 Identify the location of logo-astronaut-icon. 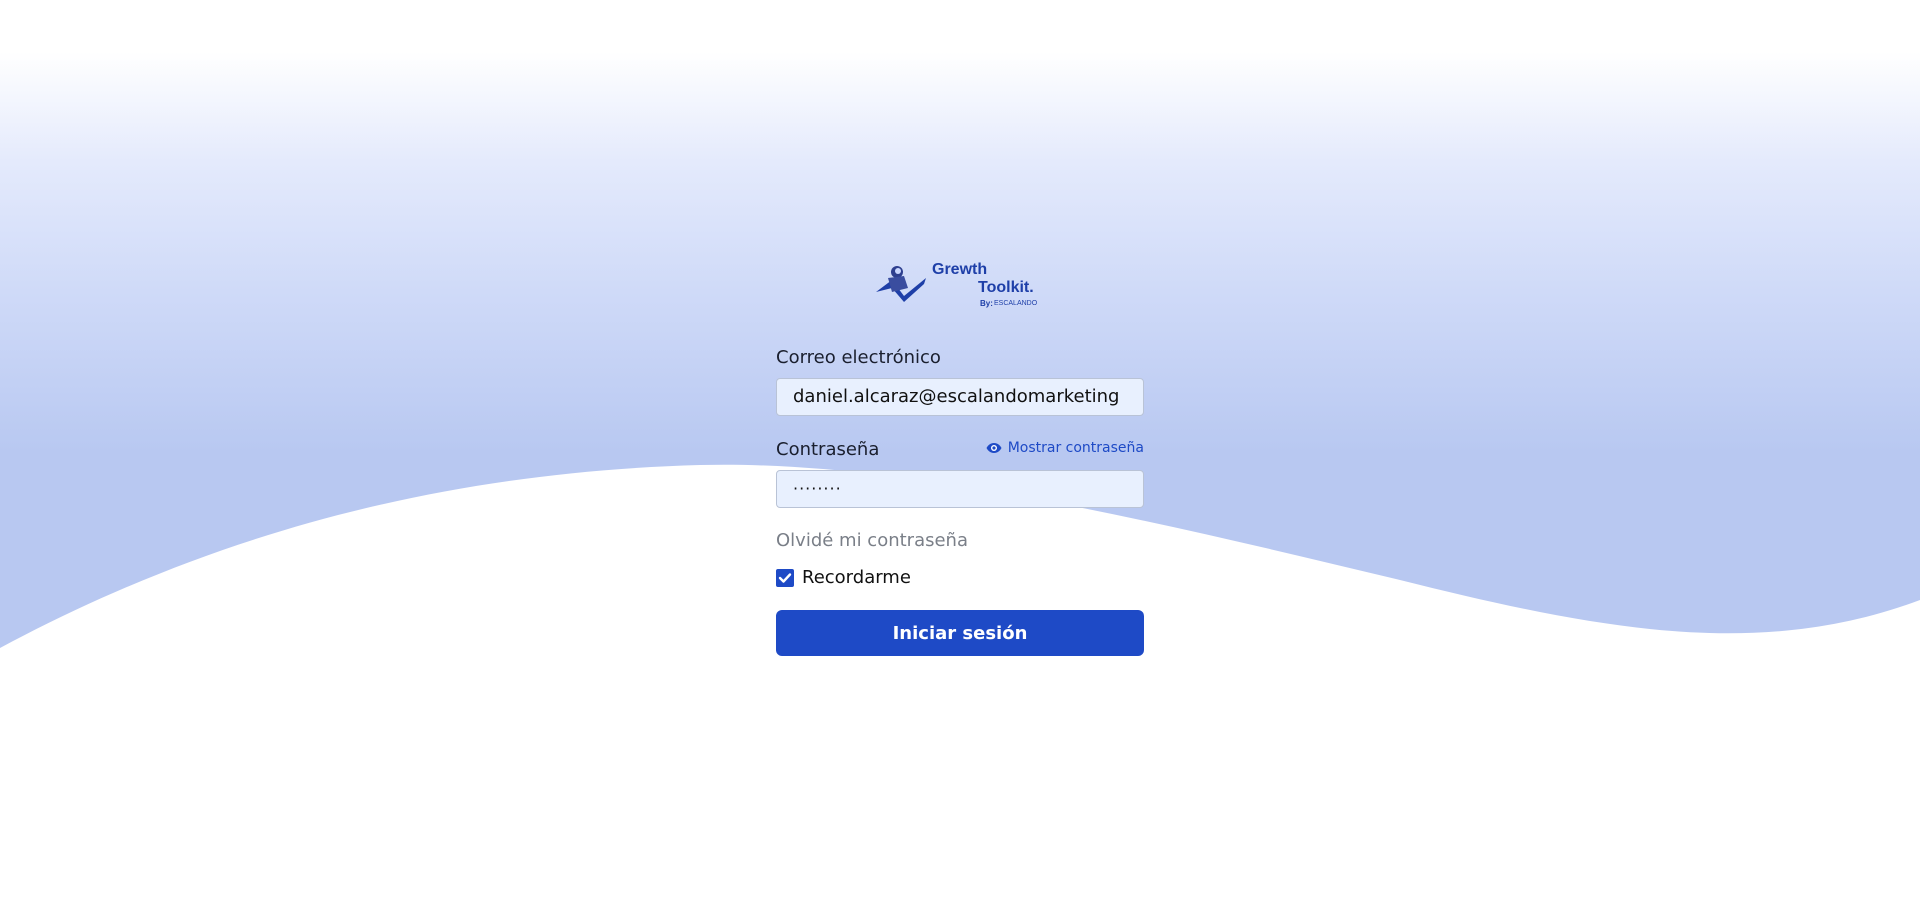
(901, 284).